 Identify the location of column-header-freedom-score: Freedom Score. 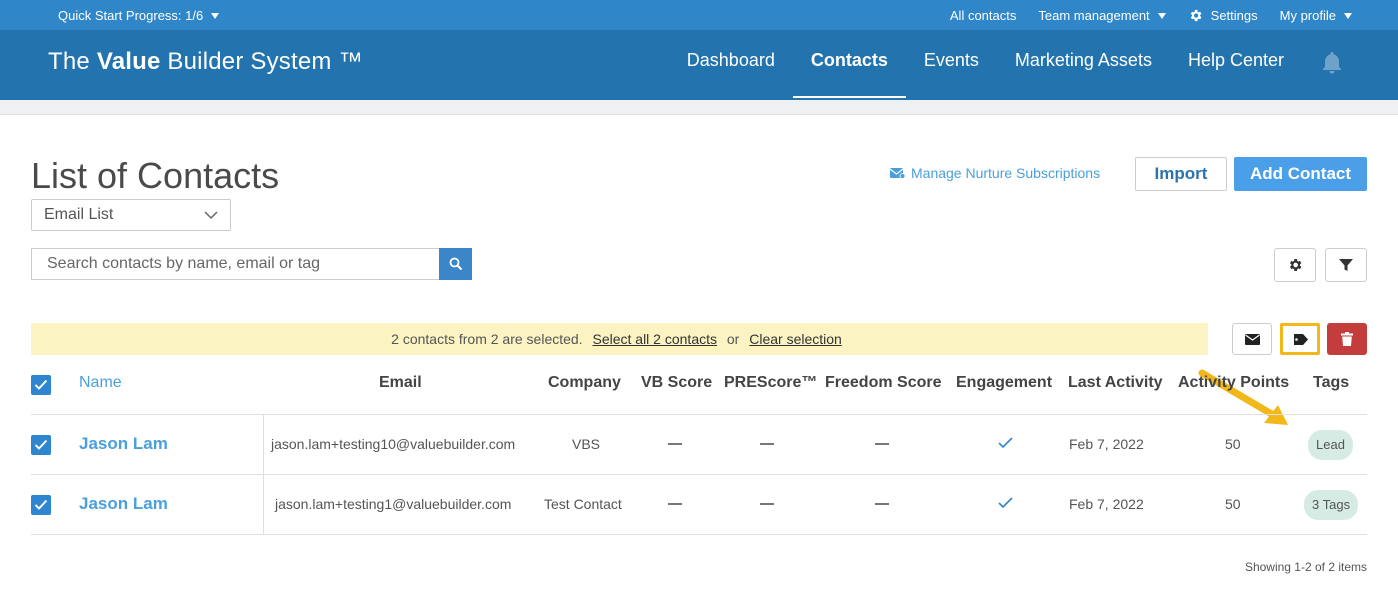
(883, 382).